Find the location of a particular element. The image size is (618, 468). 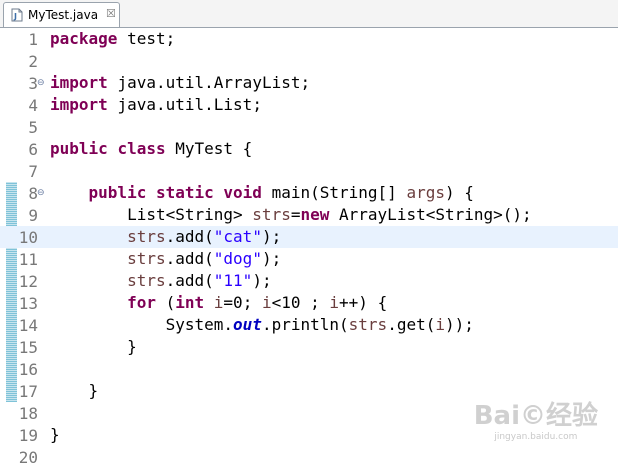

code-text: strs.add("cat"); is located at coordinates (204, 236).